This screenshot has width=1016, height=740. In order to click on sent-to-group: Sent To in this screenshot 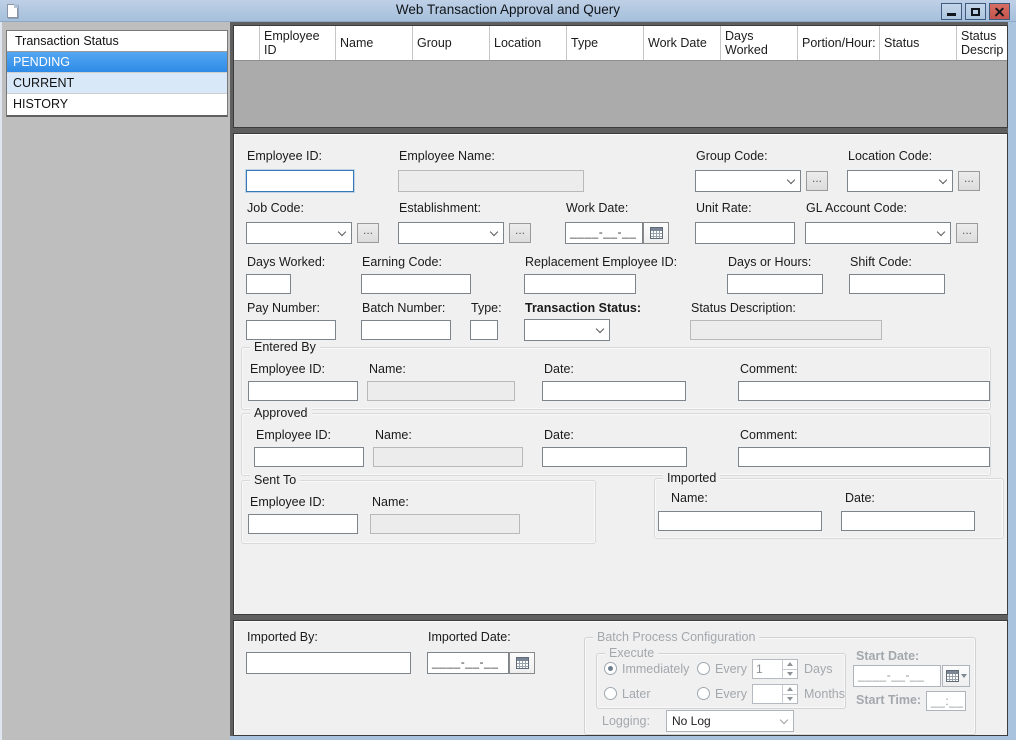, I will do `click(418, 508)`.